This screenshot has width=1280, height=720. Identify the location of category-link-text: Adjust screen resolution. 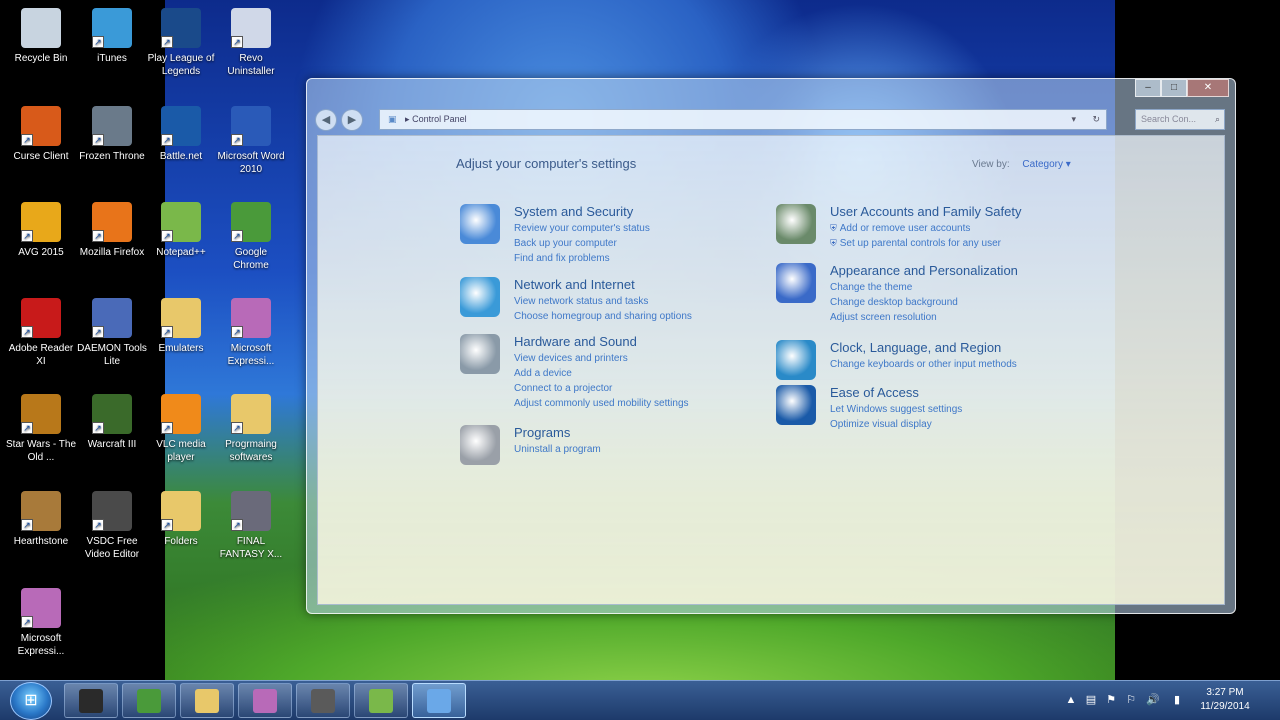
(883, 317).